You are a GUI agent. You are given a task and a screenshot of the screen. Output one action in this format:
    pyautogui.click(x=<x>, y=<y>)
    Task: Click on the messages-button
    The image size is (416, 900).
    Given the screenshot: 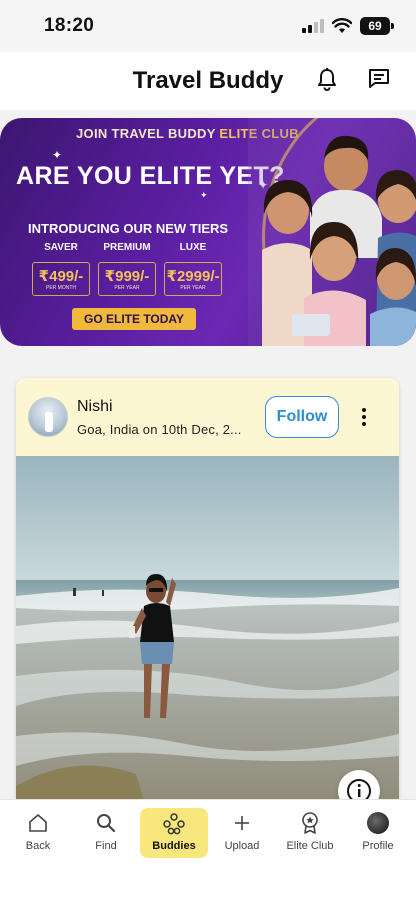 What is the action you would take?
    pyautogui.click(x=379, y=79)
    